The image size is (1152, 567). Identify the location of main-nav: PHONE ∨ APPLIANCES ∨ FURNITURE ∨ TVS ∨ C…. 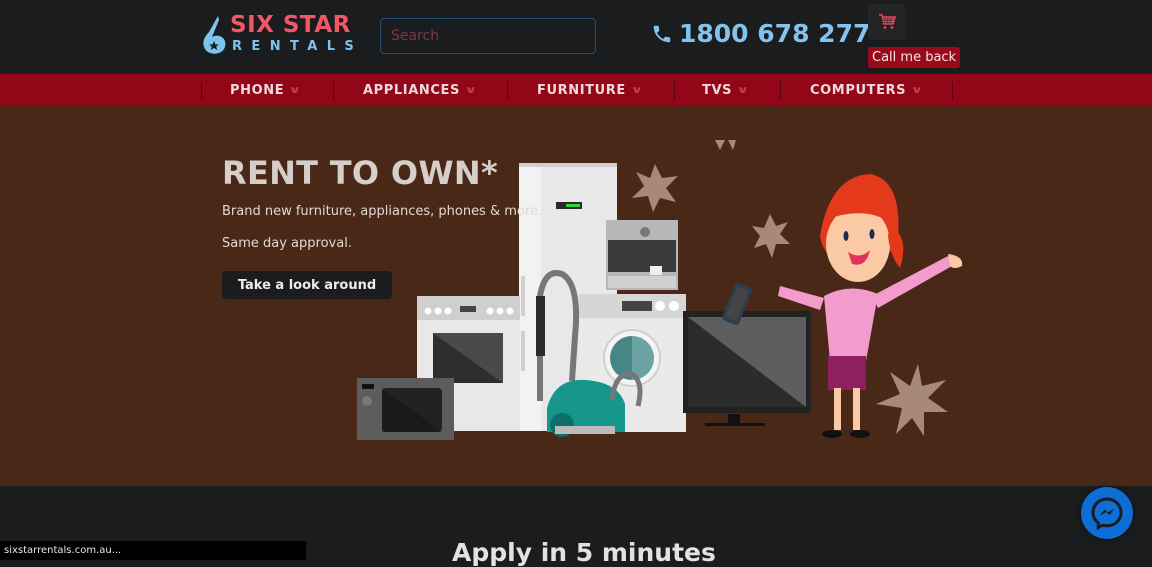
(576, 90).